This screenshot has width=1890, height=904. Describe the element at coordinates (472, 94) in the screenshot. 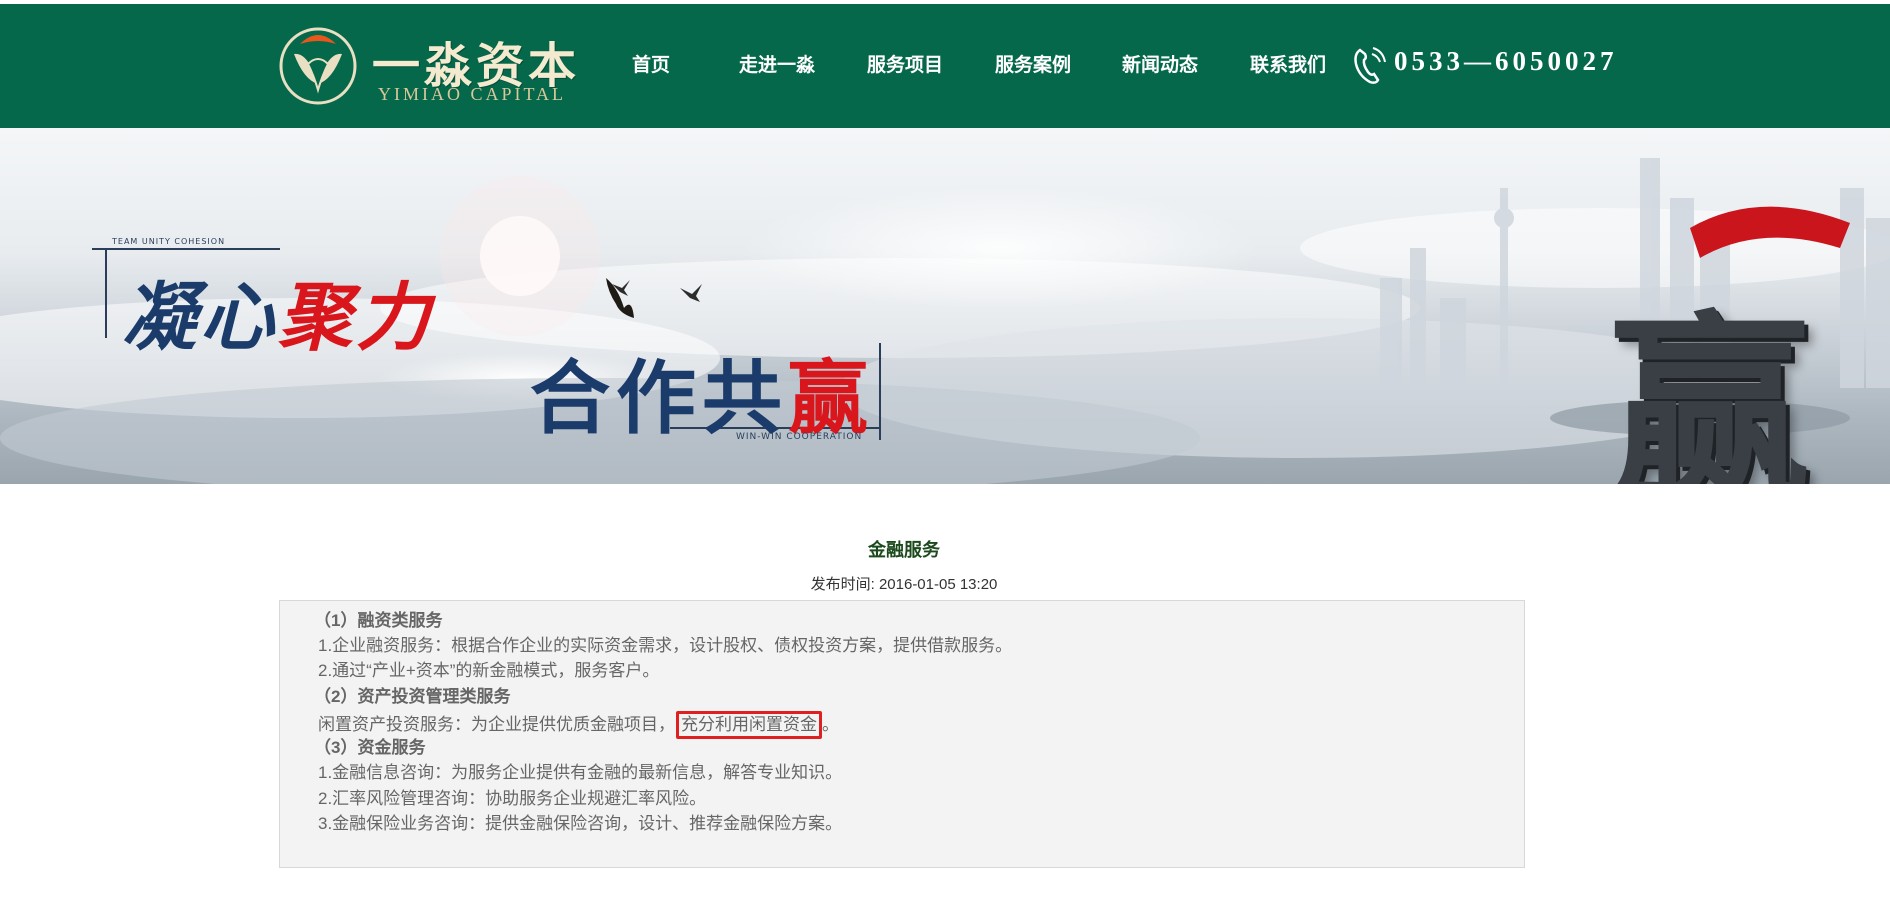

I see `logo-text-en: YIMIAO CAPITAL` at that location.